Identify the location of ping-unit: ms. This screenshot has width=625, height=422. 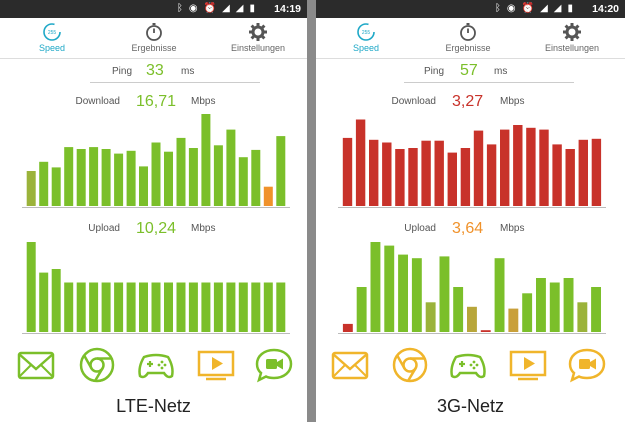
(188, 71).